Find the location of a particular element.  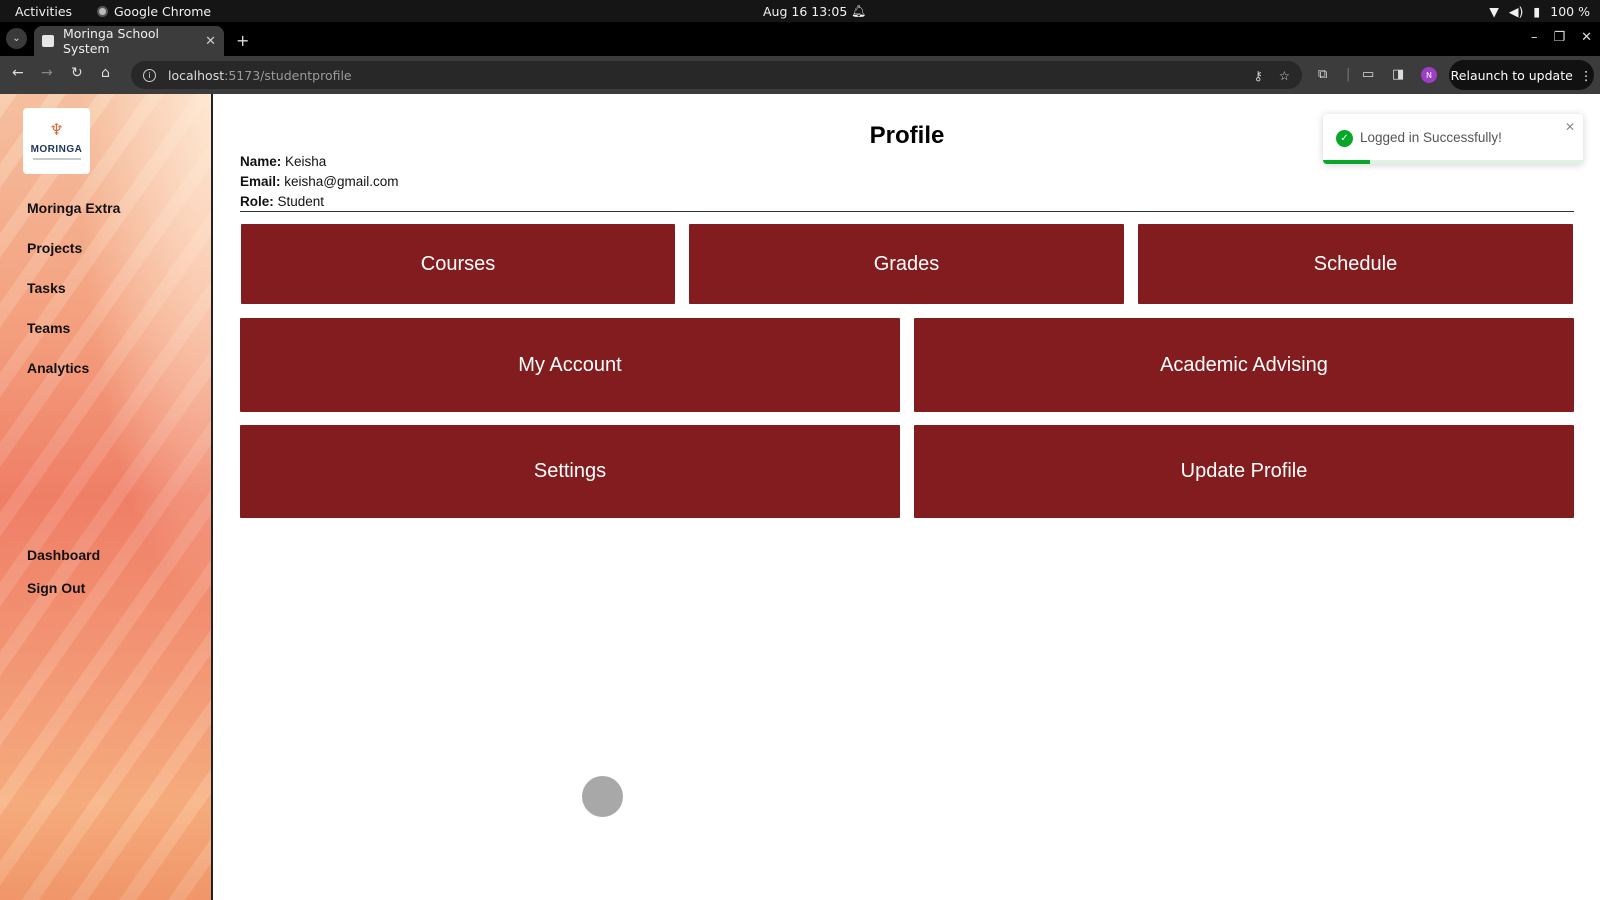

url-host: localhost is located at coordinates (196, 75).